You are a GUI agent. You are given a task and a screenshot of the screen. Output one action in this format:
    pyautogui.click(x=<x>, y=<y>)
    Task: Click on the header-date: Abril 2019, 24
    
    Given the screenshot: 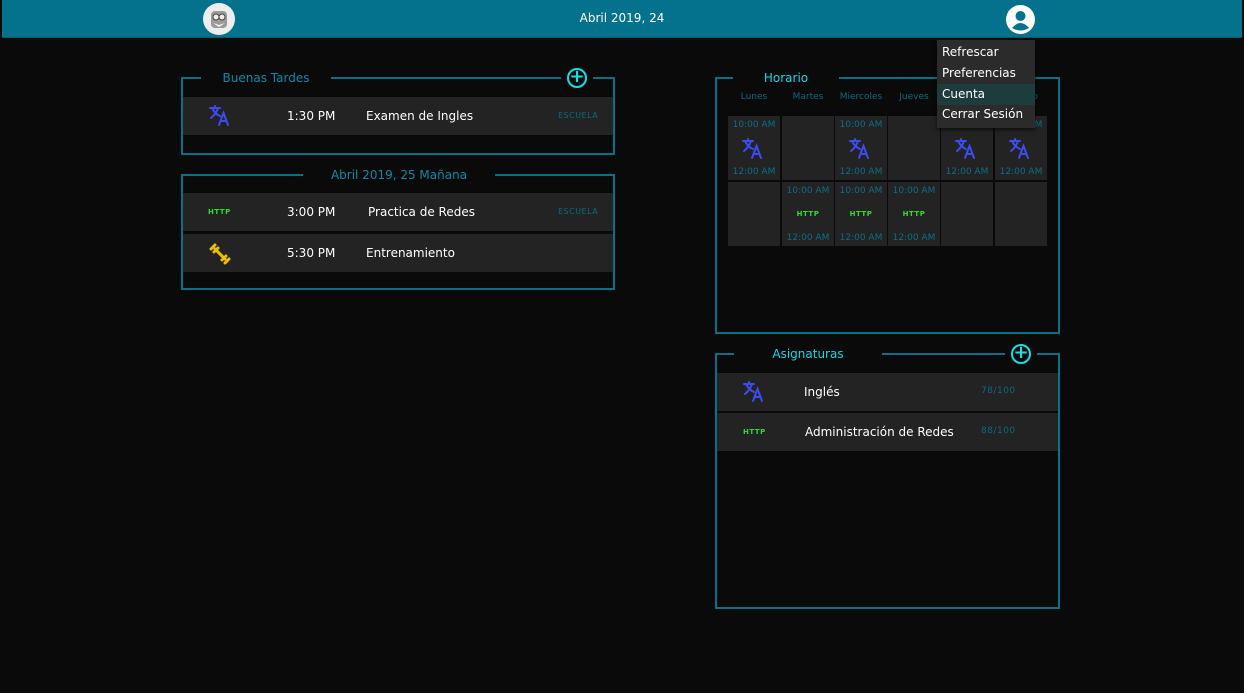 What is the action you would take?
    pyautogui.click(x=622, y=18)
    